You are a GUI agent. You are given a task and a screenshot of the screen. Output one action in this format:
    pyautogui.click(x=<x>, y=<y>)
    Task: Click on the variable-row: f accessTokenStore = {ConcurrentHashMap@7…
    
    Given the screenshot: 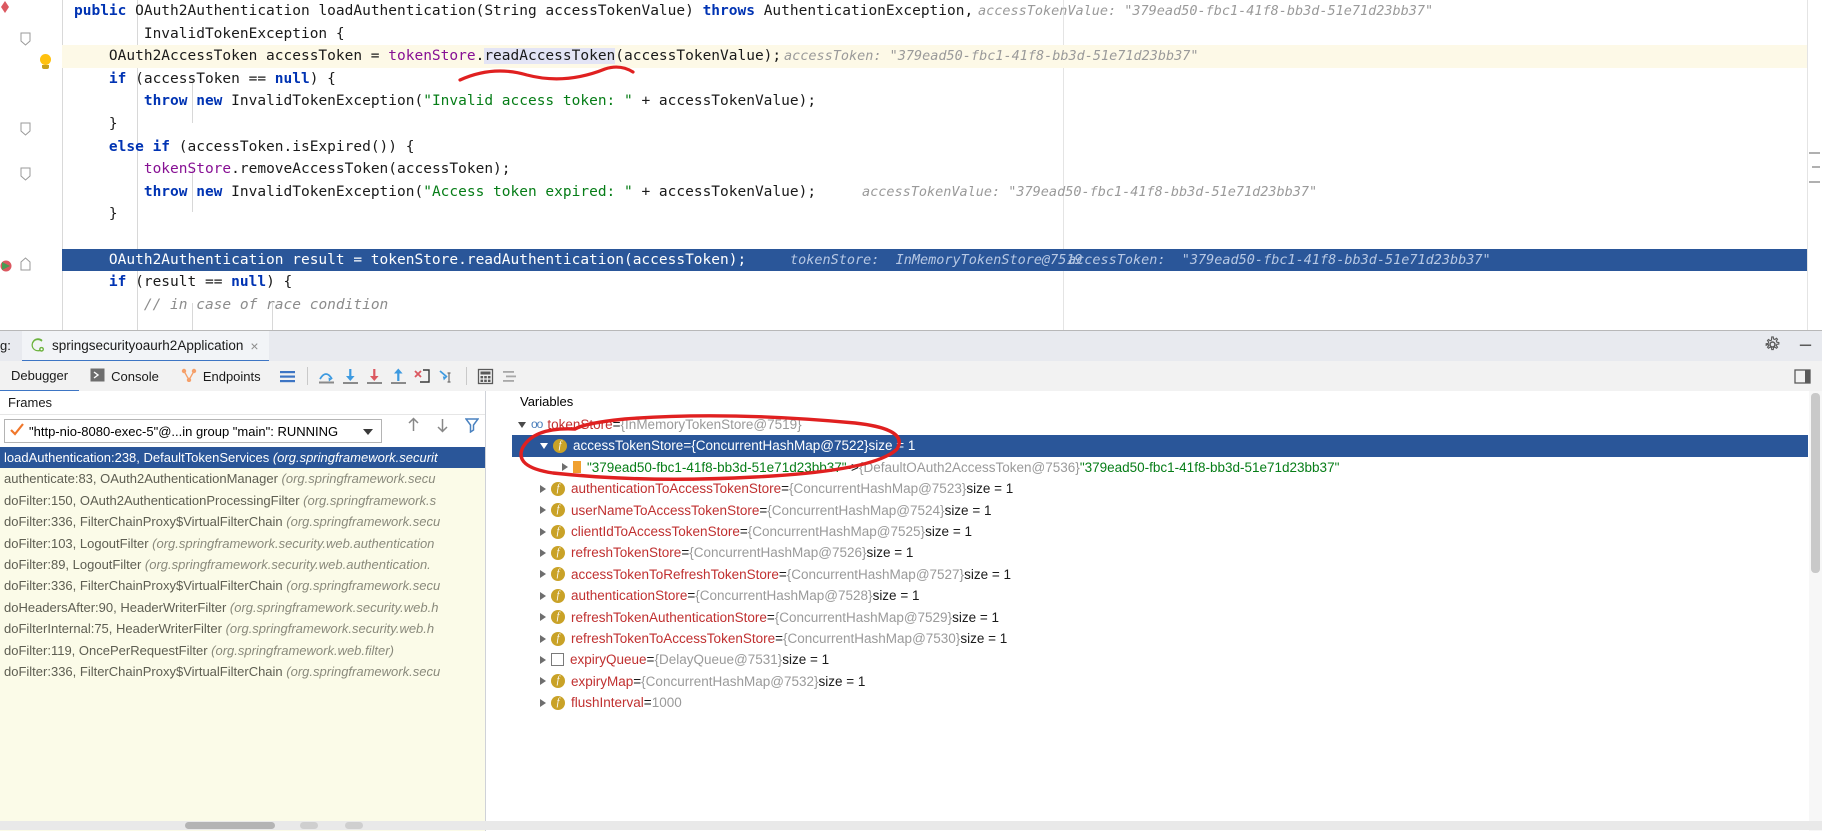 What is the action you would take?
    pyautogui.click(x=1160, y=446)
    